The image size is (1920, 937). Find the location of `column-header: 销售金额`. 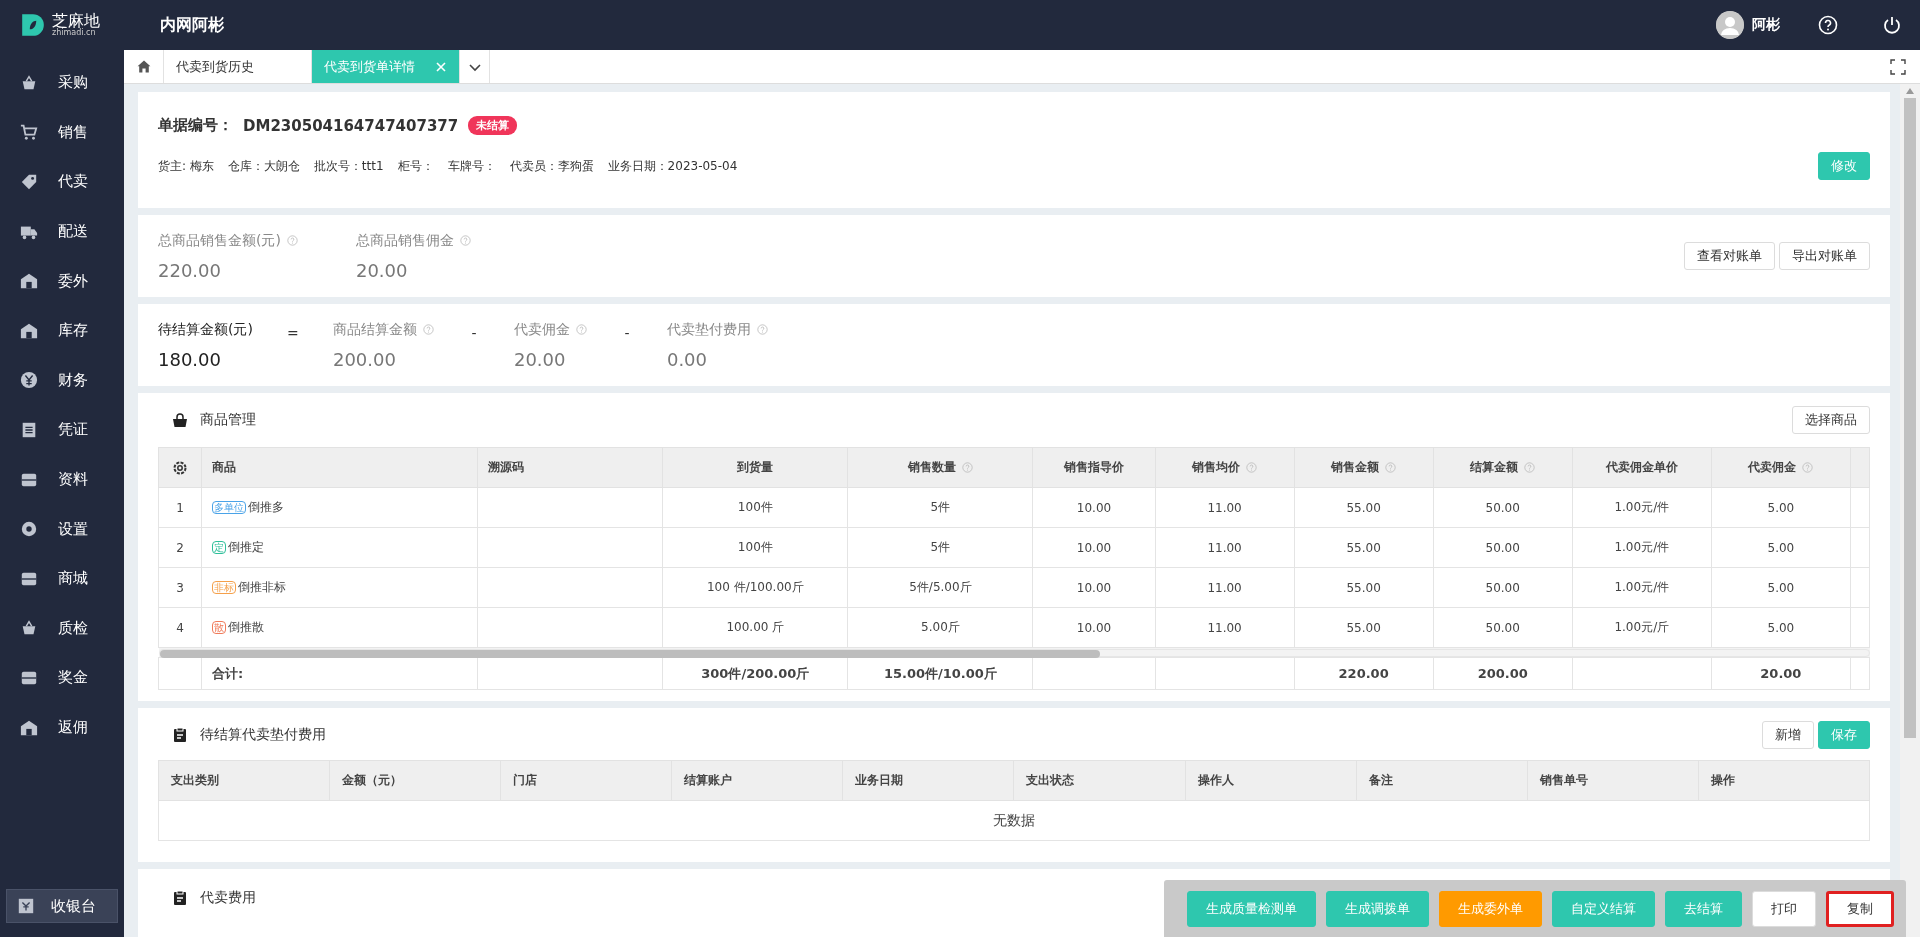

column-header: 销售金额 is located at coordinates (1355, 467).